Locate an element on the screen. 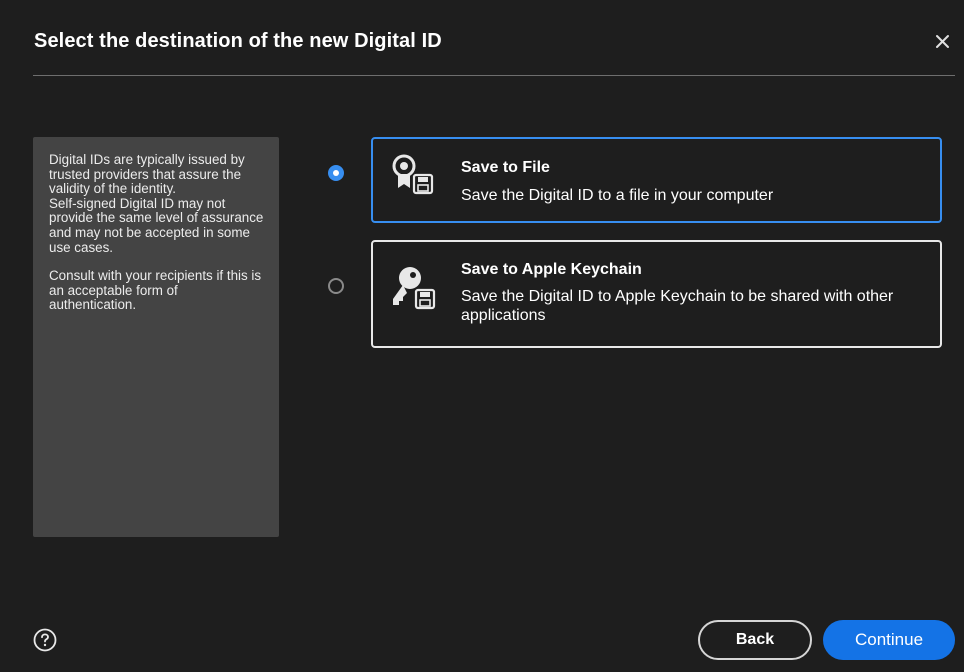 The width and height of the screenshot is (964, 672). continue-button: Continue is located at coordinates (889, 640).